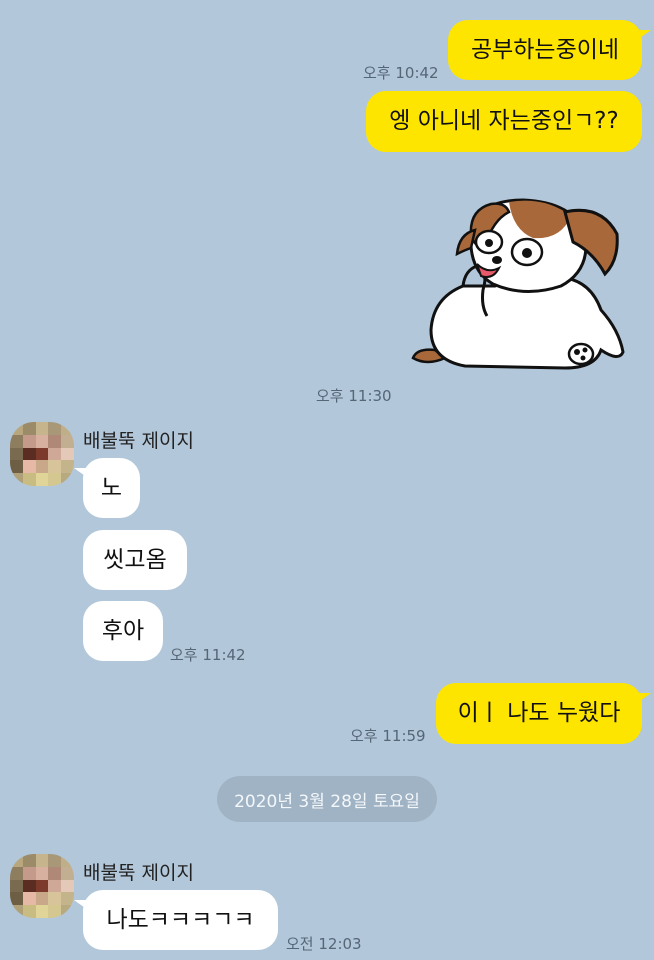  I want to click on message-time: 오후 11:59, so click(388, 736).